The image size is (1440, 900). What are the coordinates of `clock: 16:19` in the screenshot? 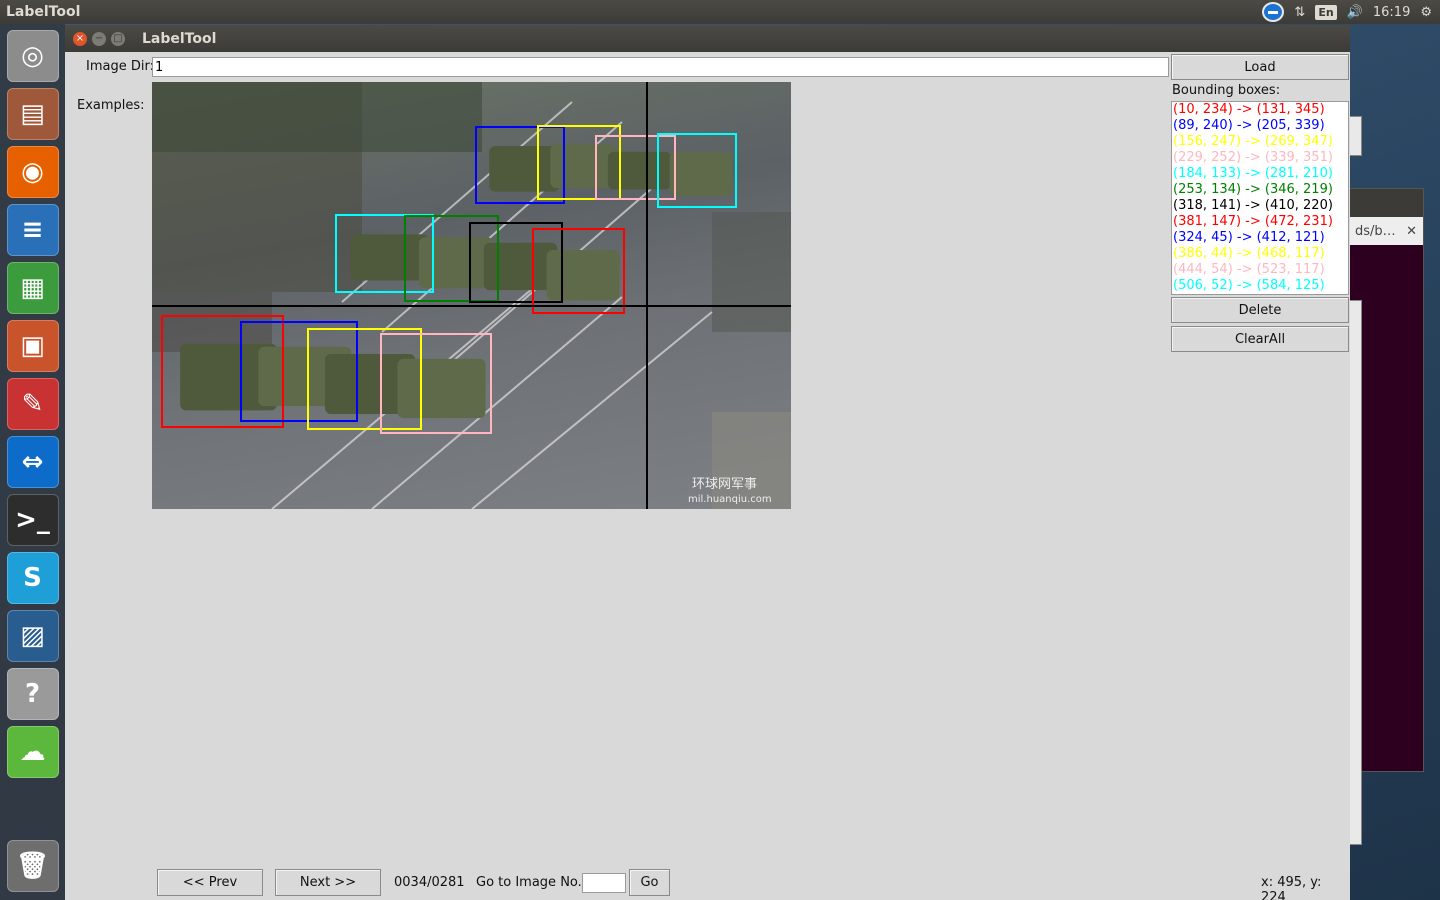 It's located at (1391, 12).